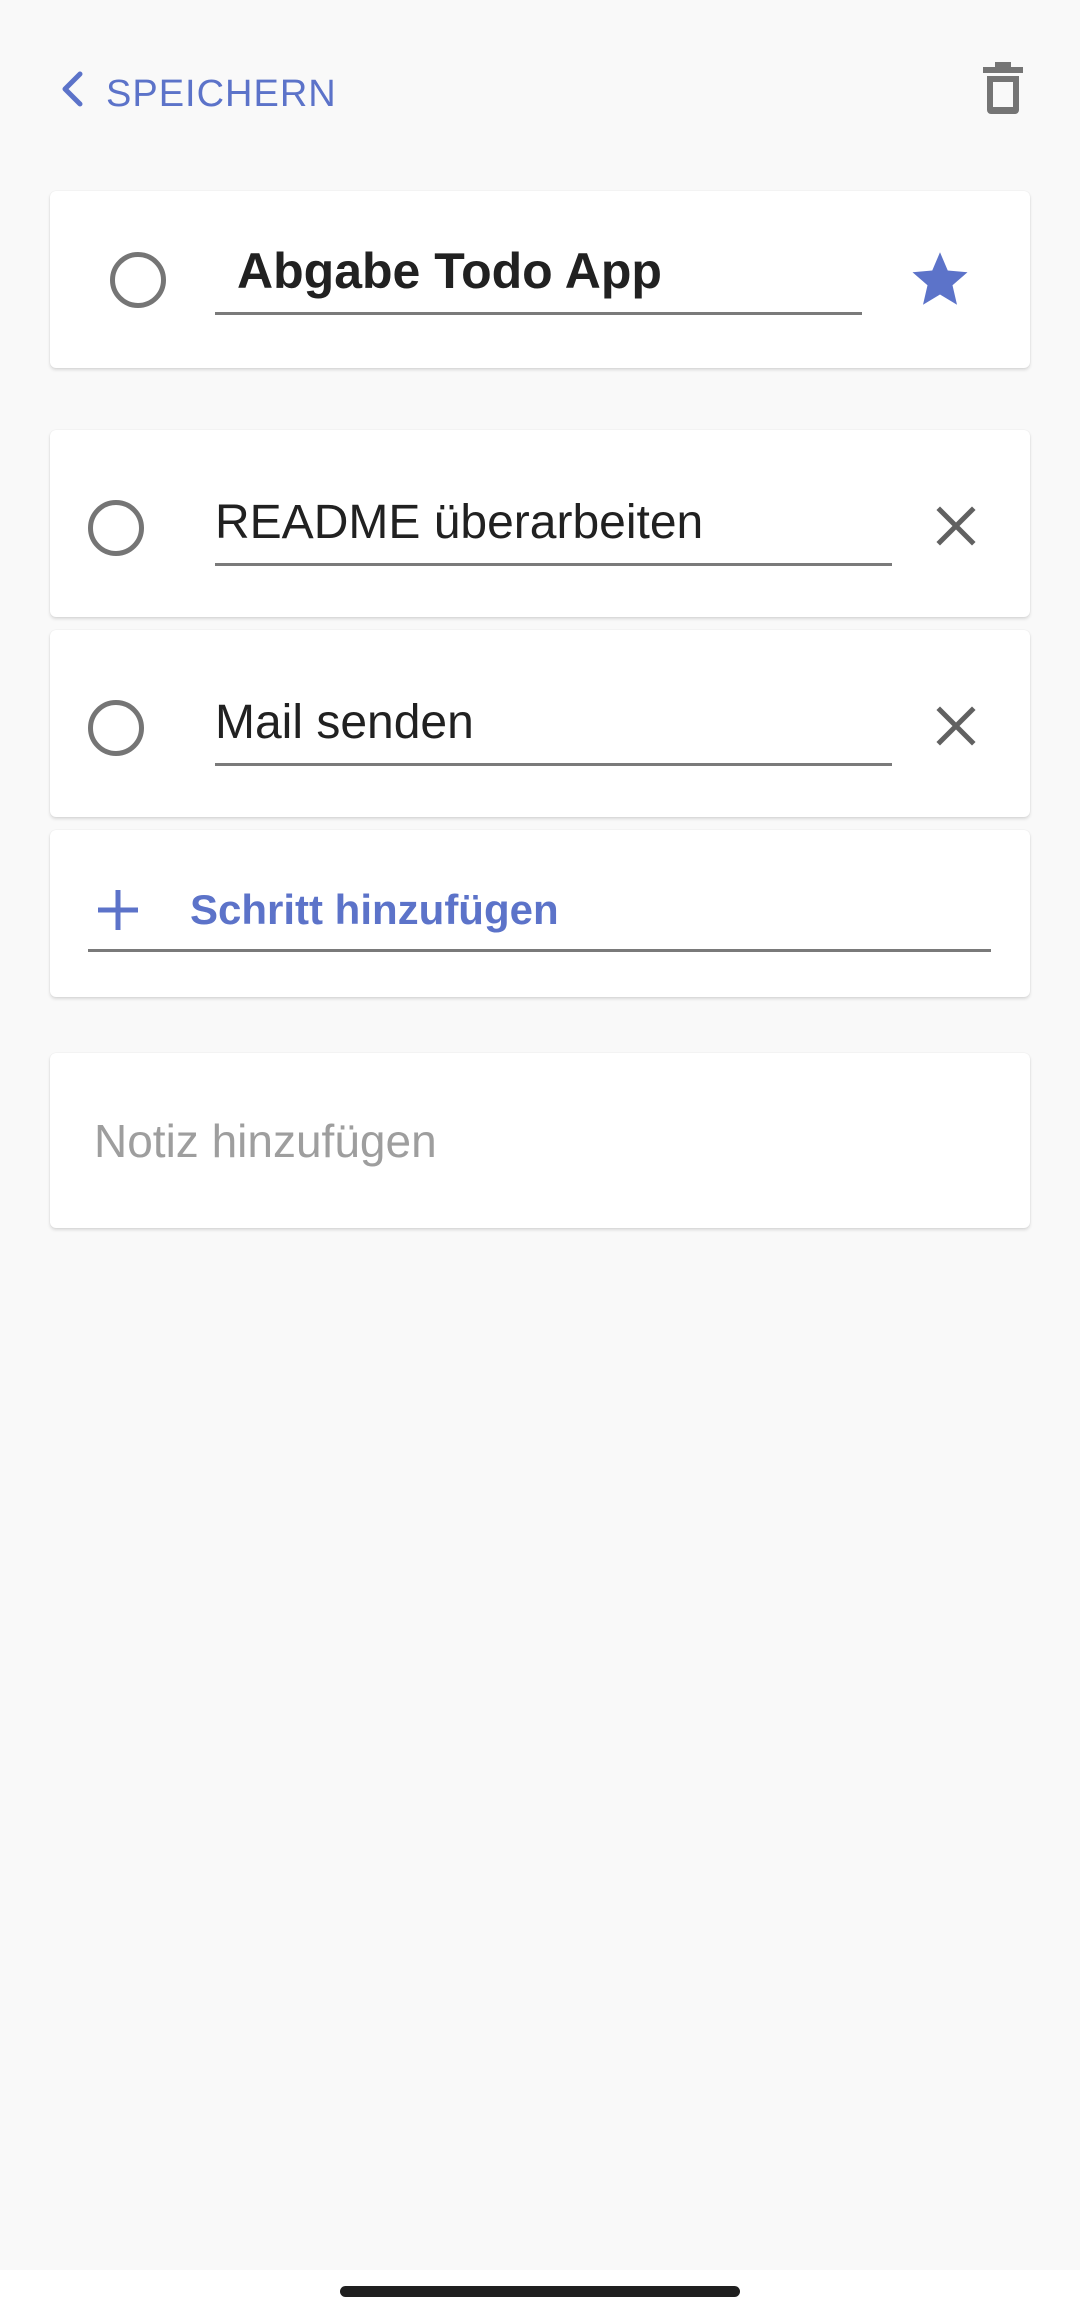  I want to click on star-button, so click(940, 281).